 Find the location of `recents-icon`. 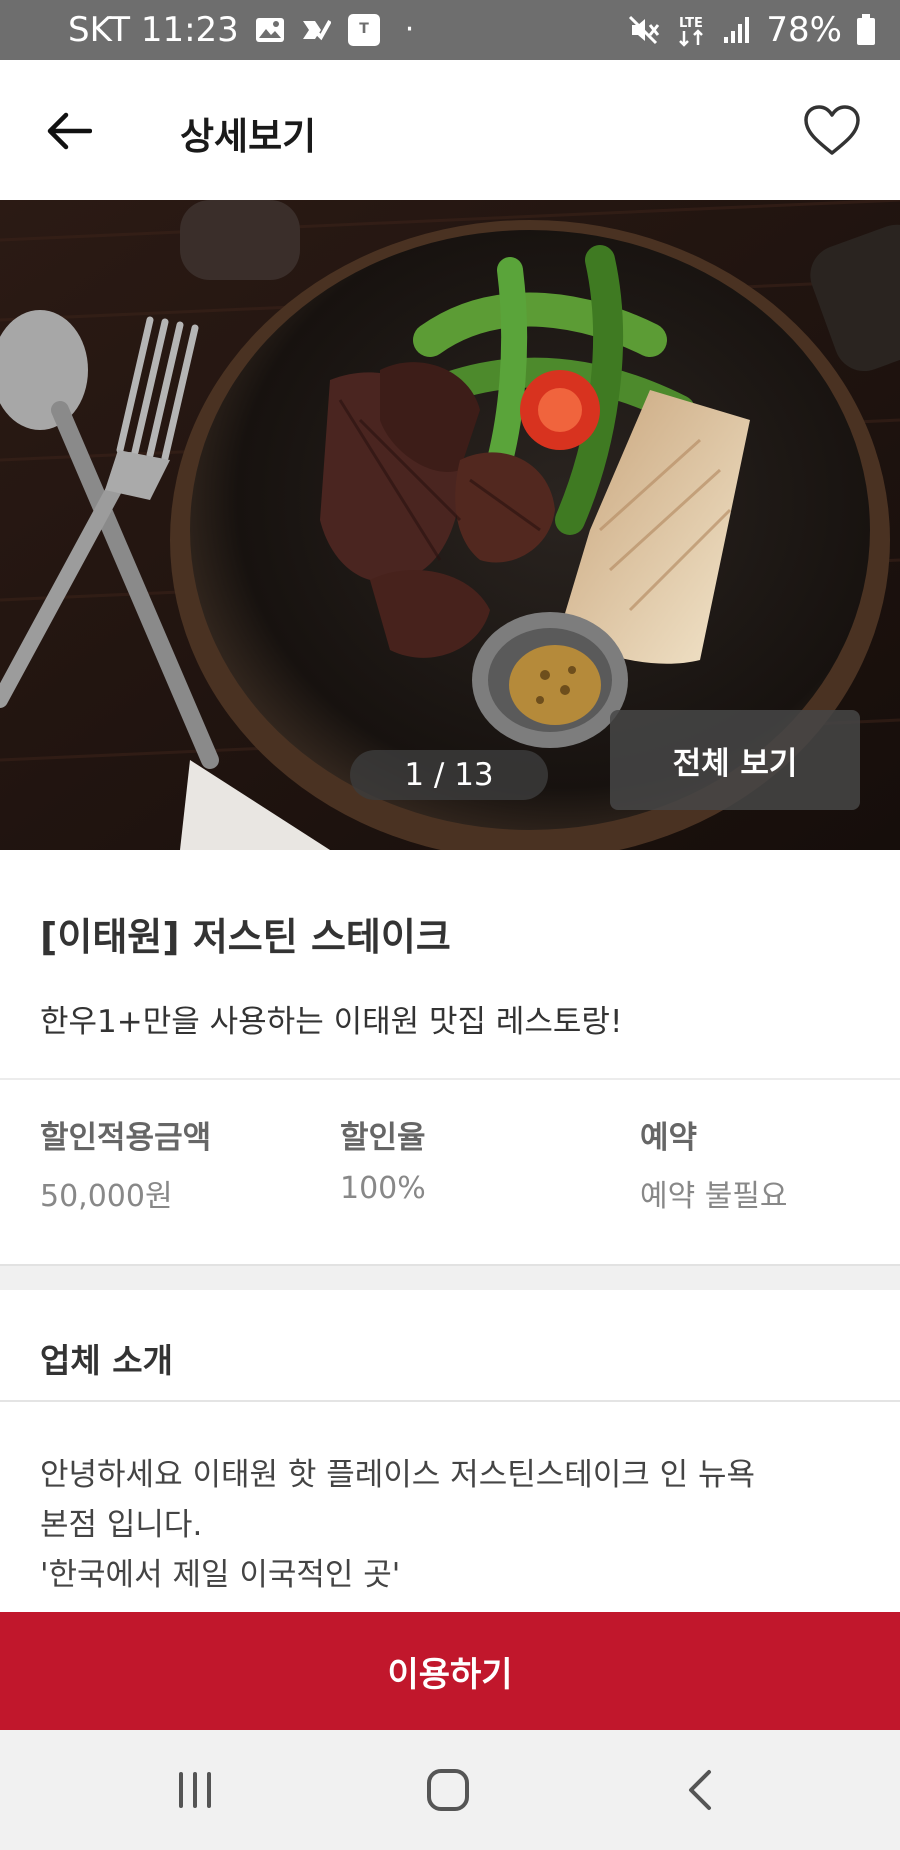

recents-icon is located at coordinates (195, 1790).